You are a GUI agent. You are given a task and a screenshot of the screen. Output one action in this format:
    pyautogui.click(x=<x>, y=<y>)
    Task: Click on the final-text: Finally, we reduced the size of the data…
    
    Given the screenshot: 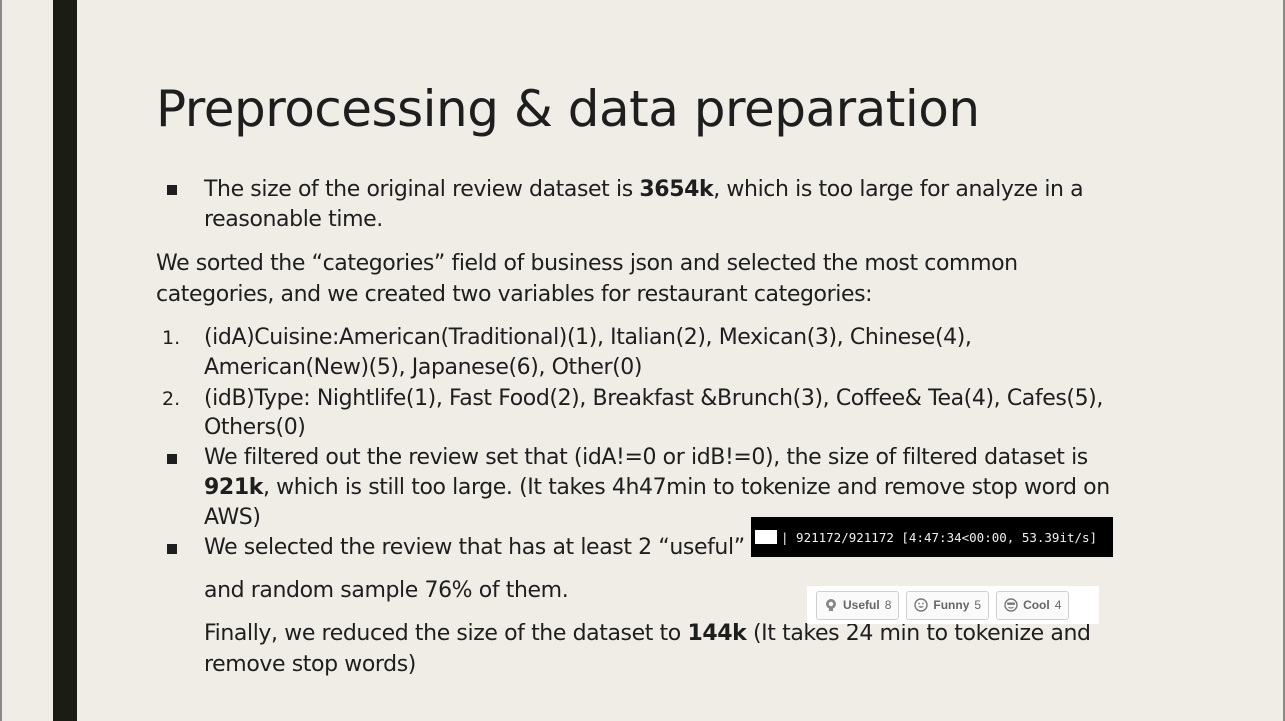 What is the action you would take?
    pyautogui.click(x=446, y=633)
    